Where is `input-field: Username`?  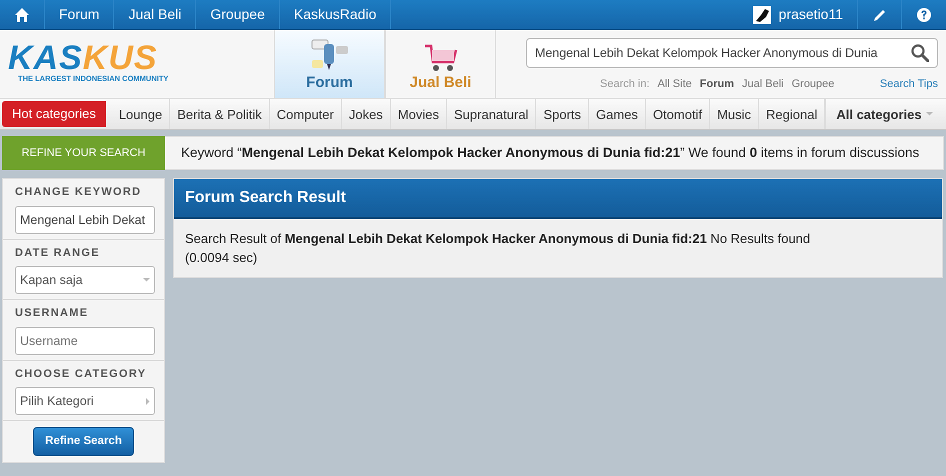
input-field: Username is located at coordinates (85, 340).